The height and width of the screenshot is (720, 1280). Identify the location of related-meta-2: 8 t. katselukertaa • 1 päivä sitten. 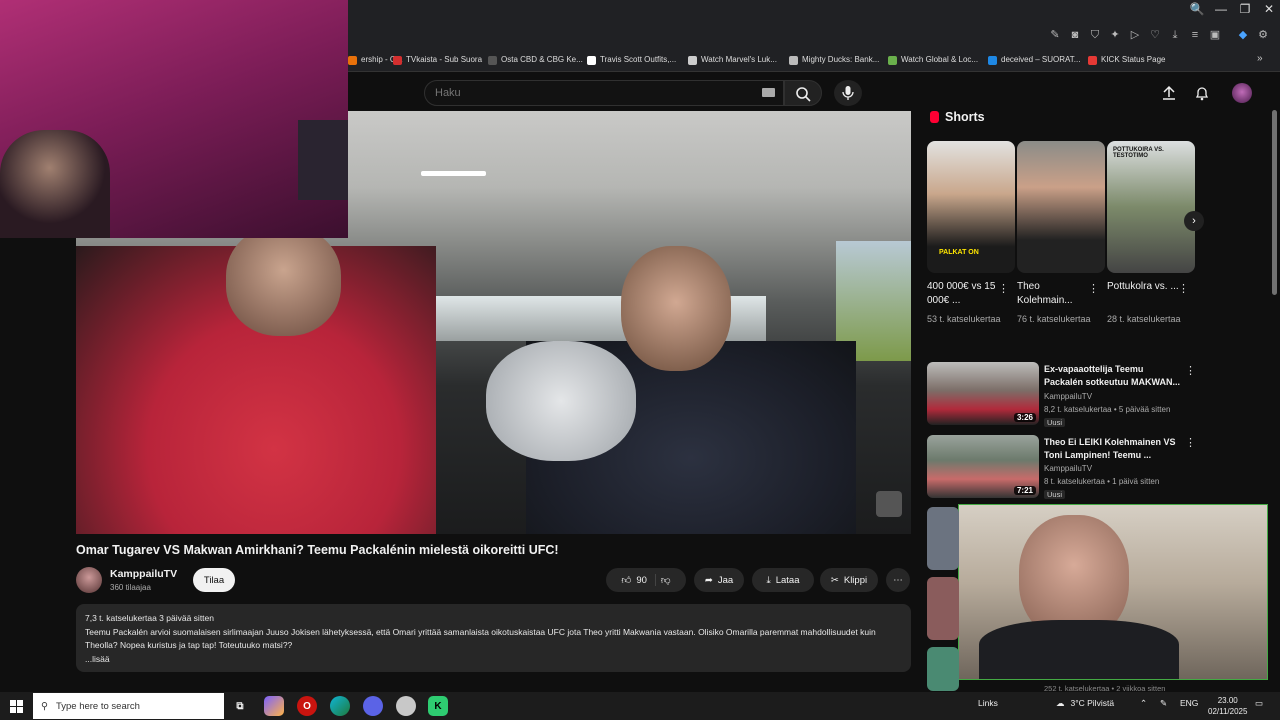
(1102, 481).